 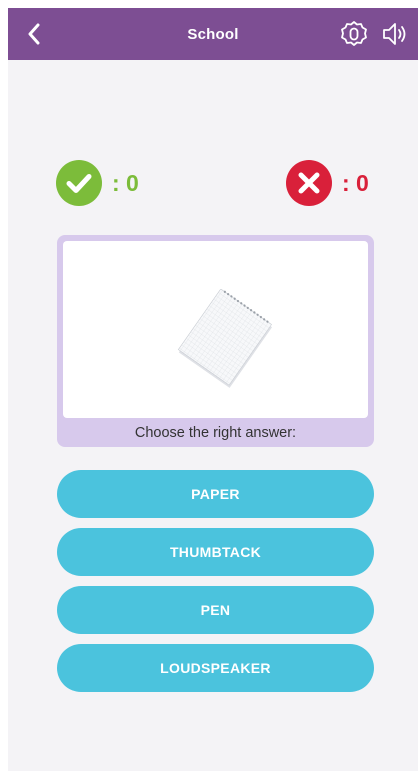 I want to click on settings-button, so click(x=354, y=34).